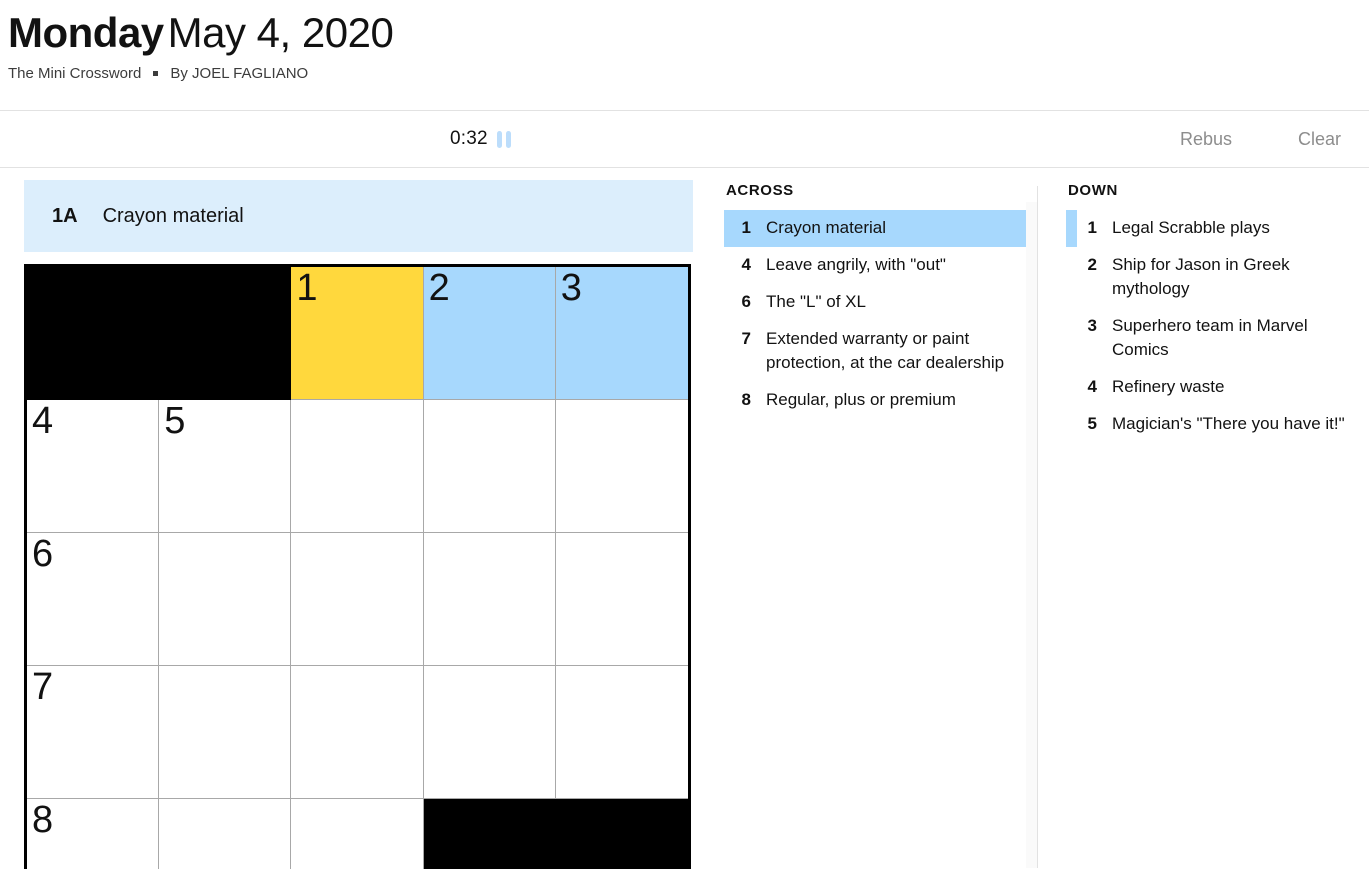  I want to click on across-clue-text: Crayon material, so click(826, 227).